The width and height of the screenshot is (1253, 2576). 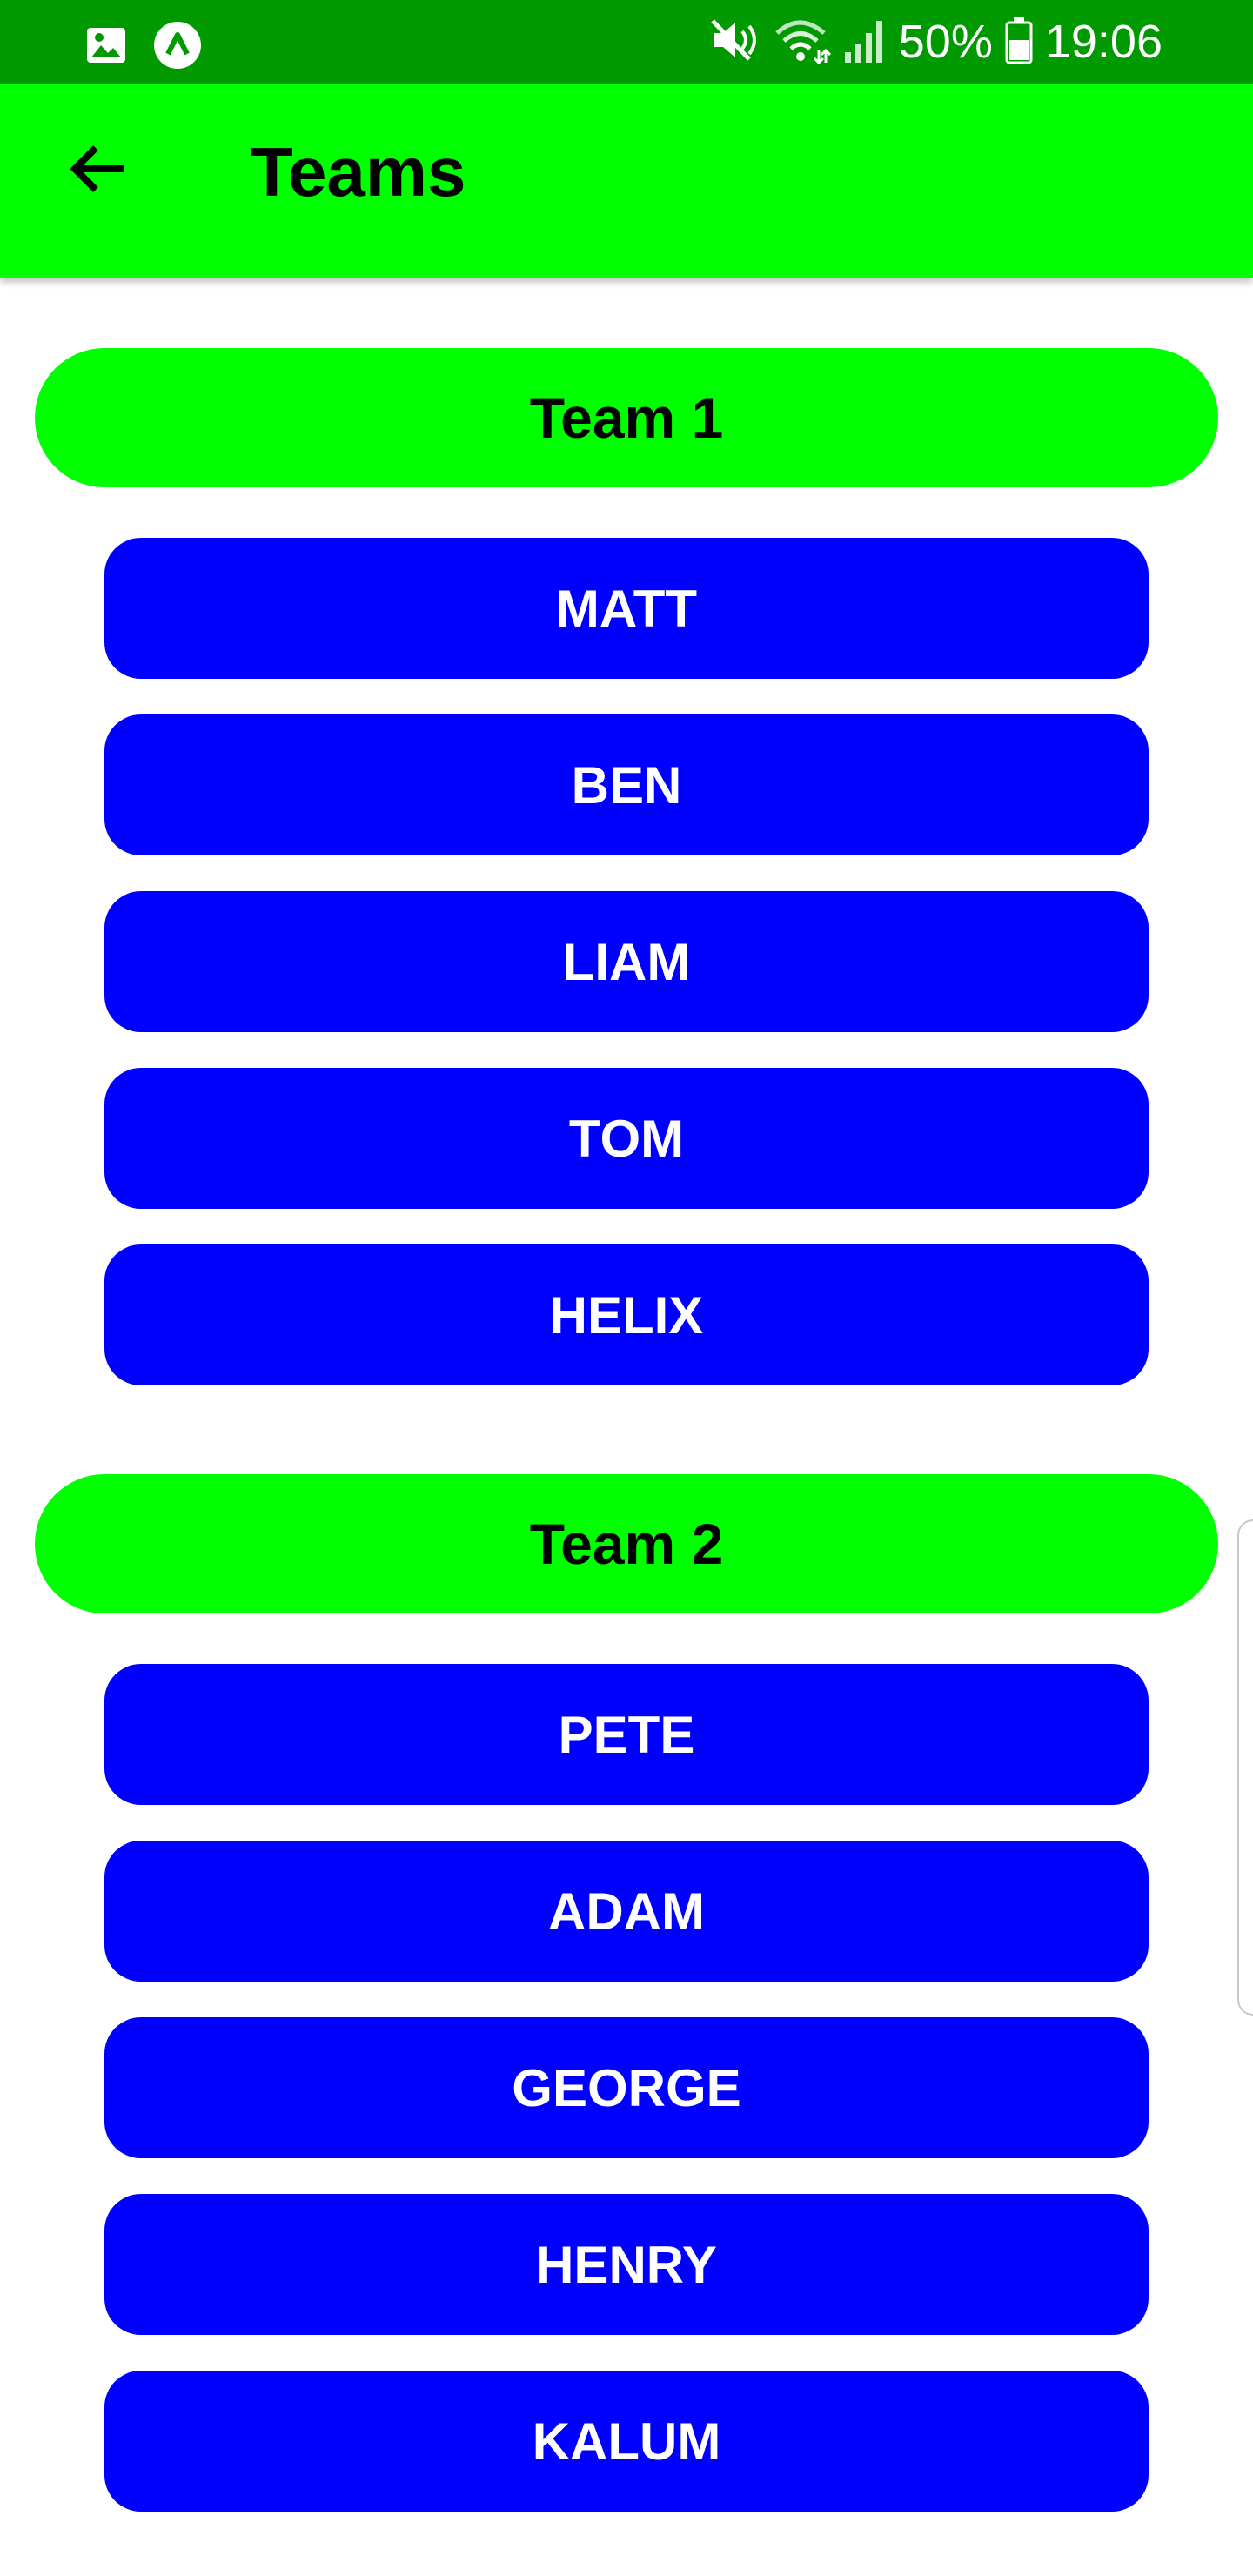 What do you see at coordinates (626, 2264) in the screenshot?
I see `player-button: HENRY` at bounding box center [626, 2264].